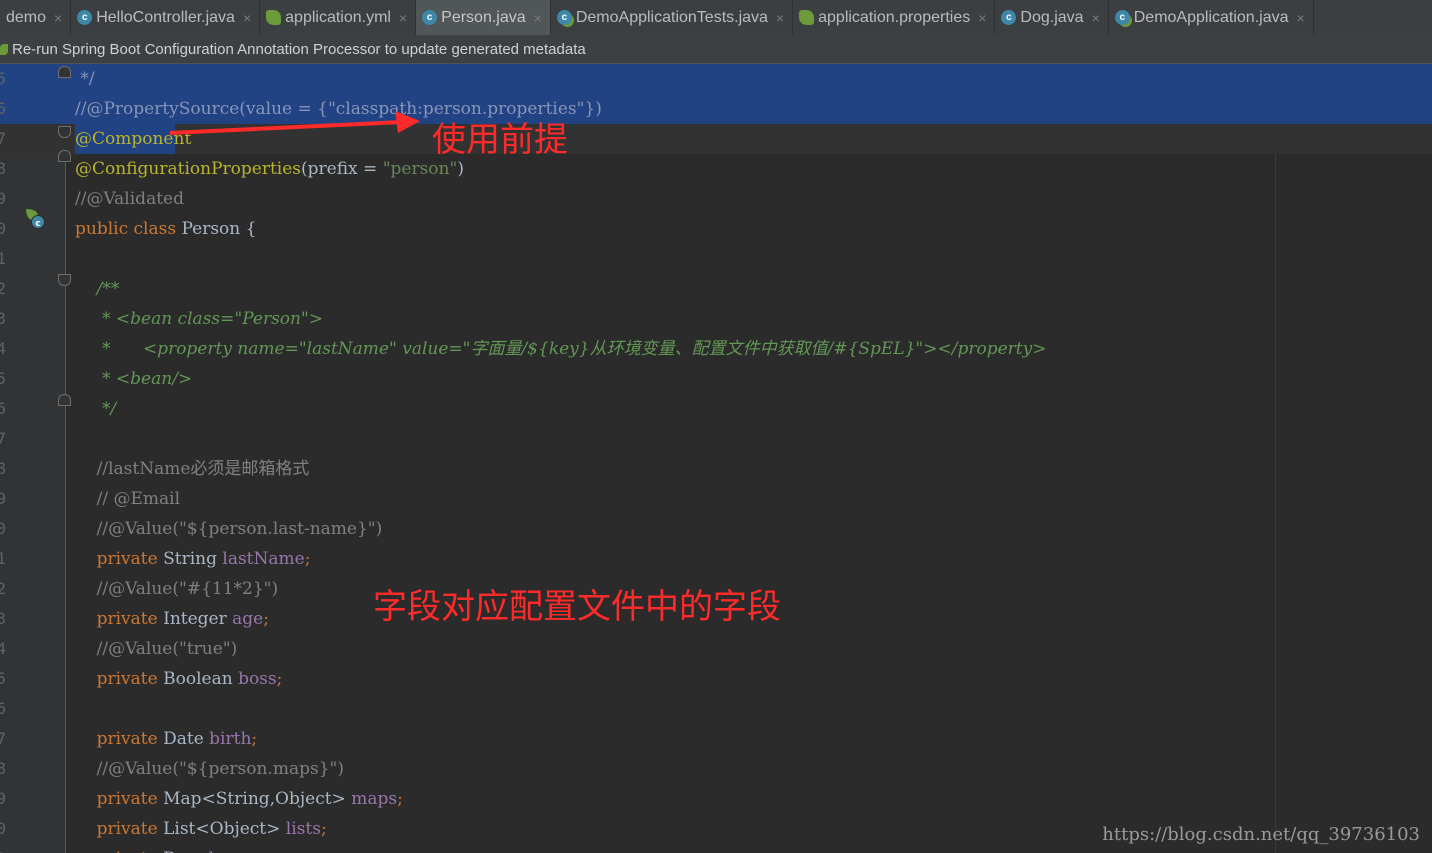  I want to click on code-text: * <bean/>, so click(133, 379).